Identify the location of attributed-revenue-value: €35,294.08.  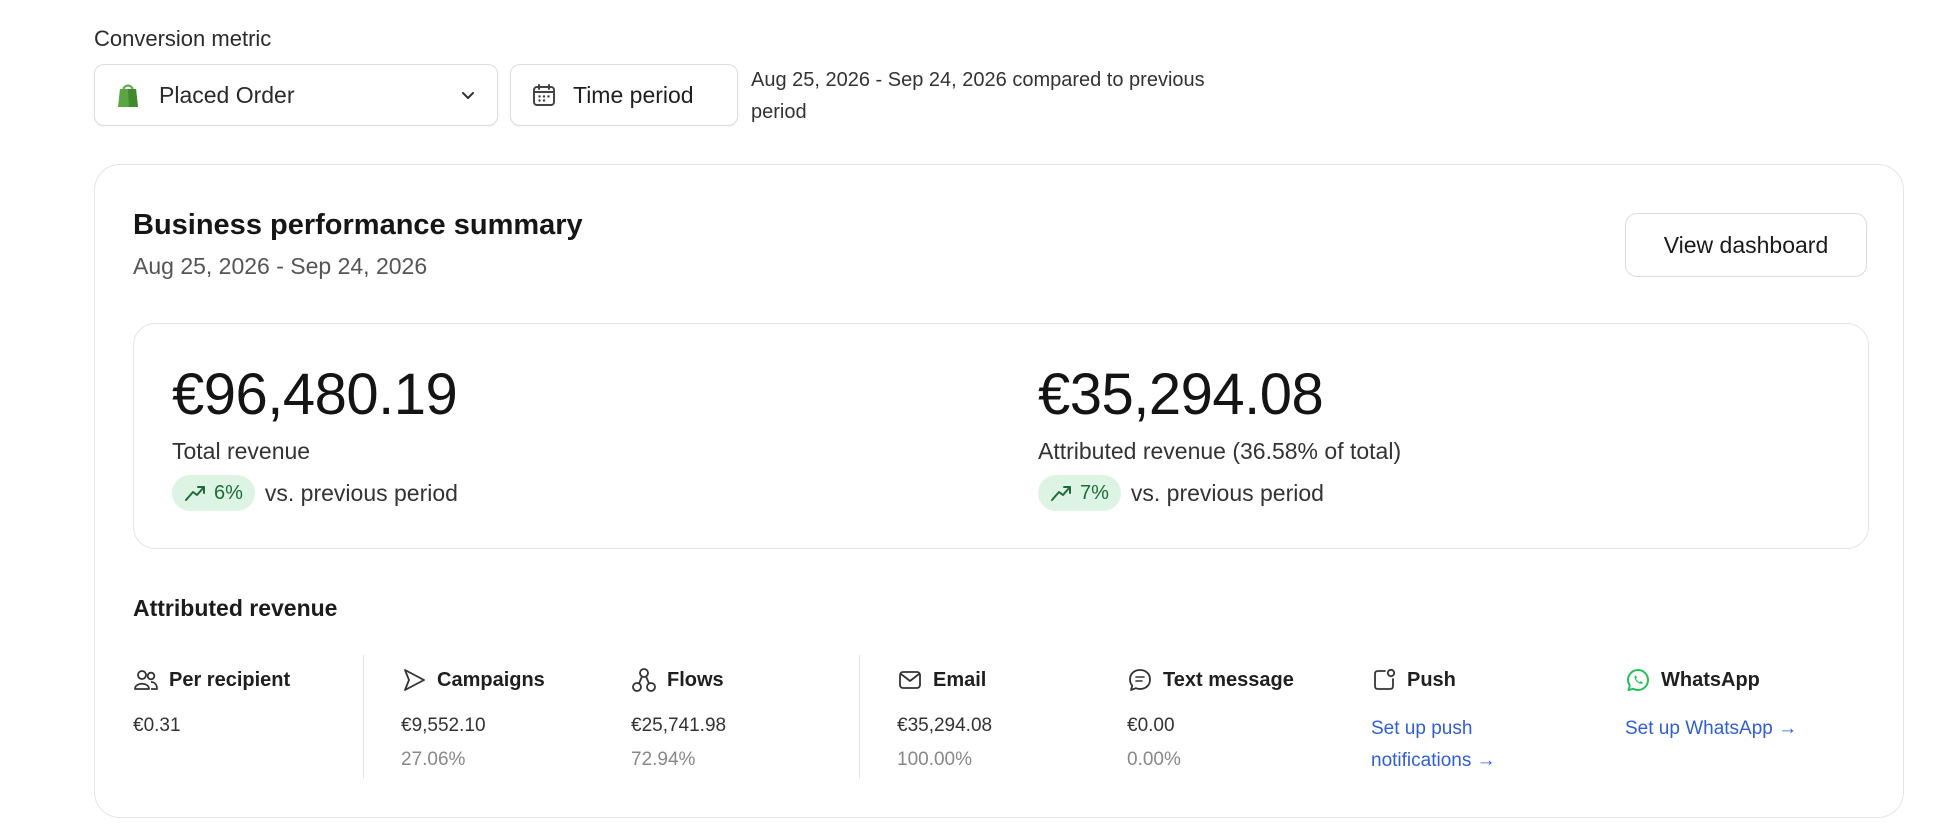
(1181, 394).